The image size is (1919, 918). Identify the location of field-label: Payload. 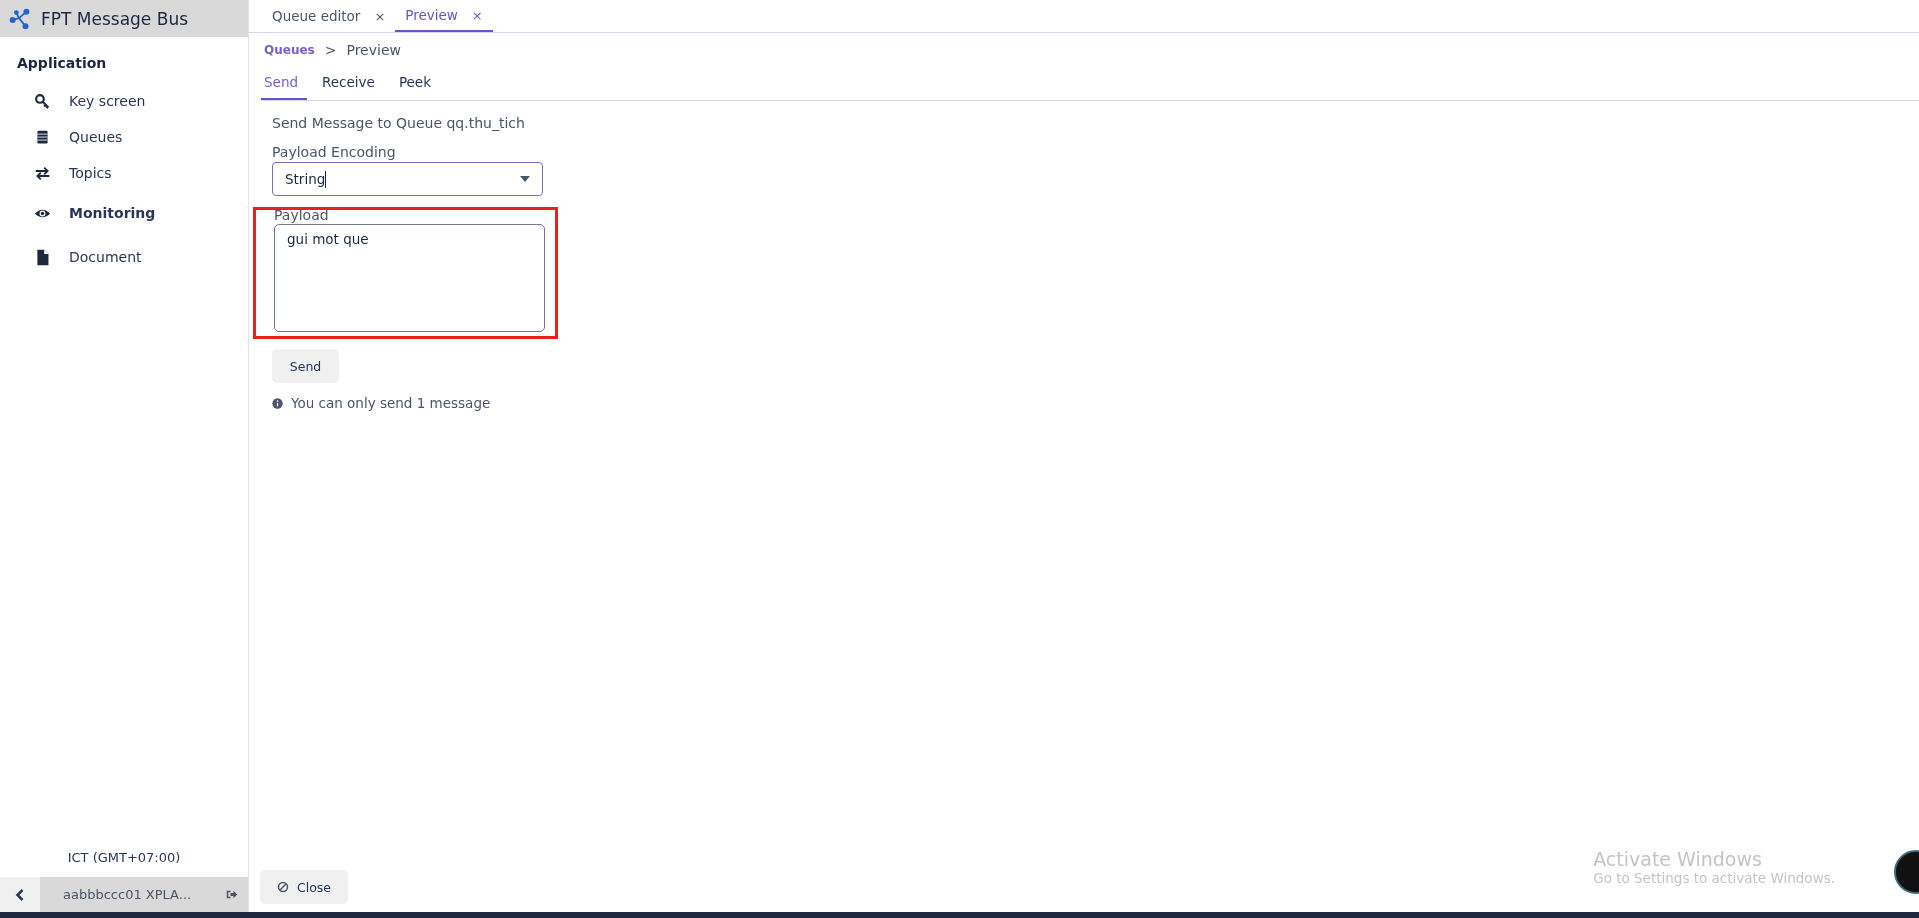
(302, 215).